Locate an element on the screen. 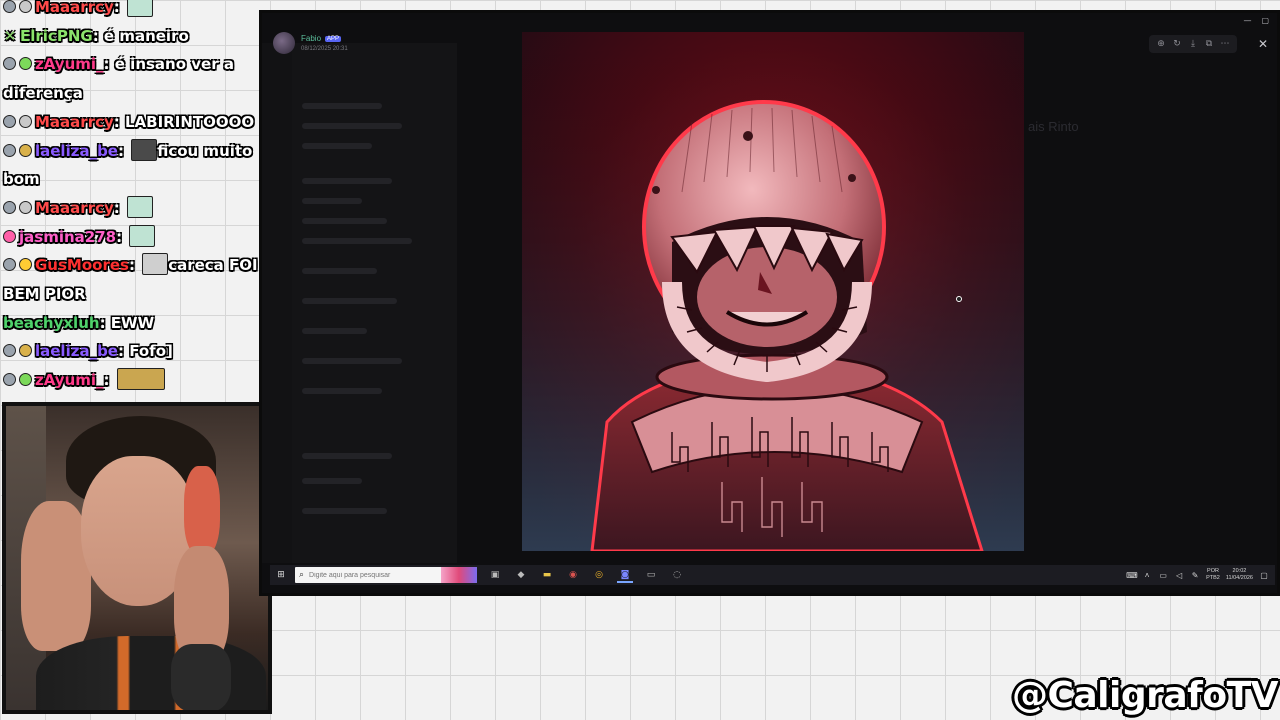 This screenshot has height=720, width=1280. chat-text: bom is located at coordinates (21, 179).